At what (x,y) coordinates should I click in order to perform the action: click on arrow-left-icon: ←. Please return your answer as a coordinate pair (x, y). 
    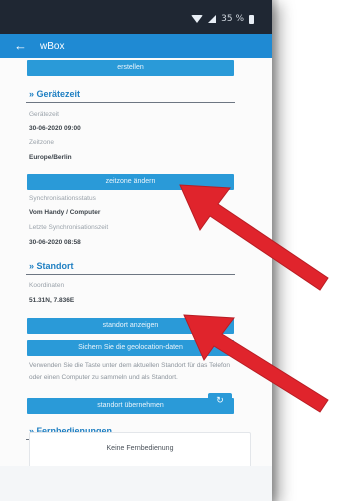
    Looking at the image, I should click on (20, 46).